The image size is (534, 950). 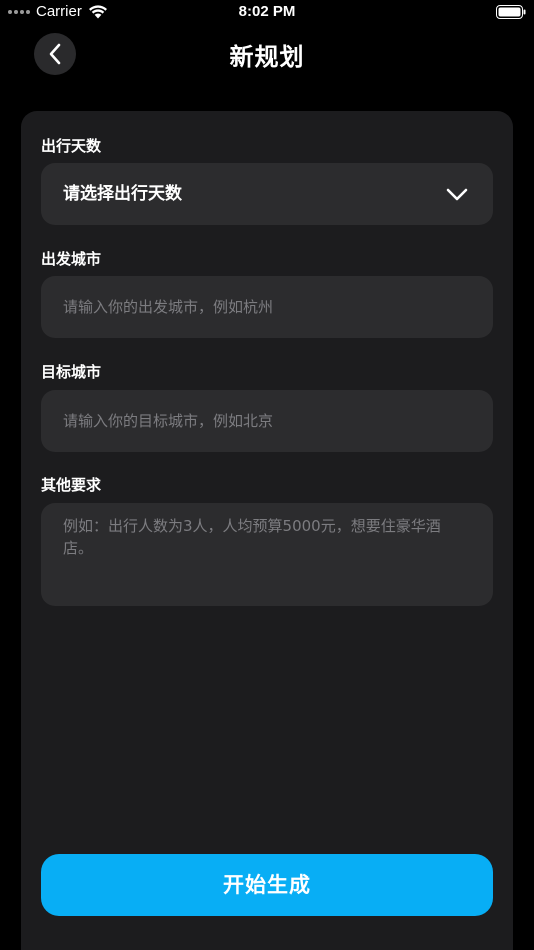 I want to click on requirements-label: 其他要求, so click(x=71, y=485).